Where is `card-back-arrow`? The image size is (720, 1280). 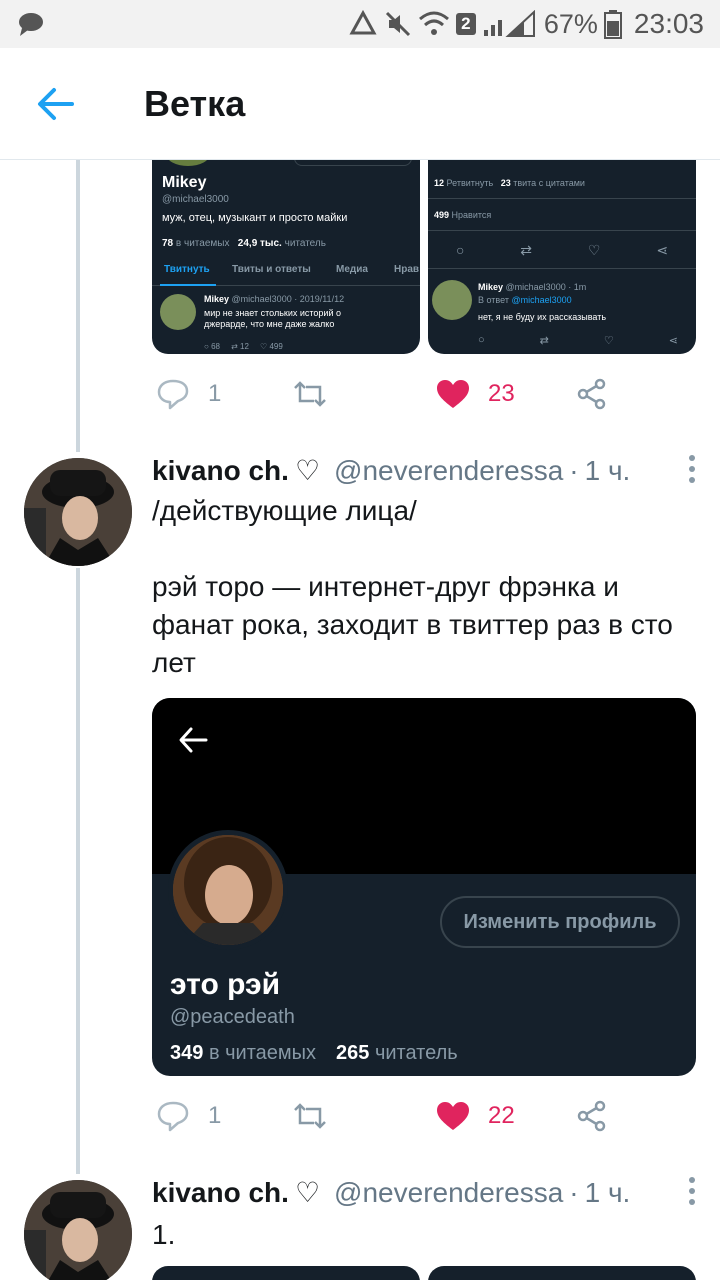
card-back-arrow is located at coordinates (193, 742).